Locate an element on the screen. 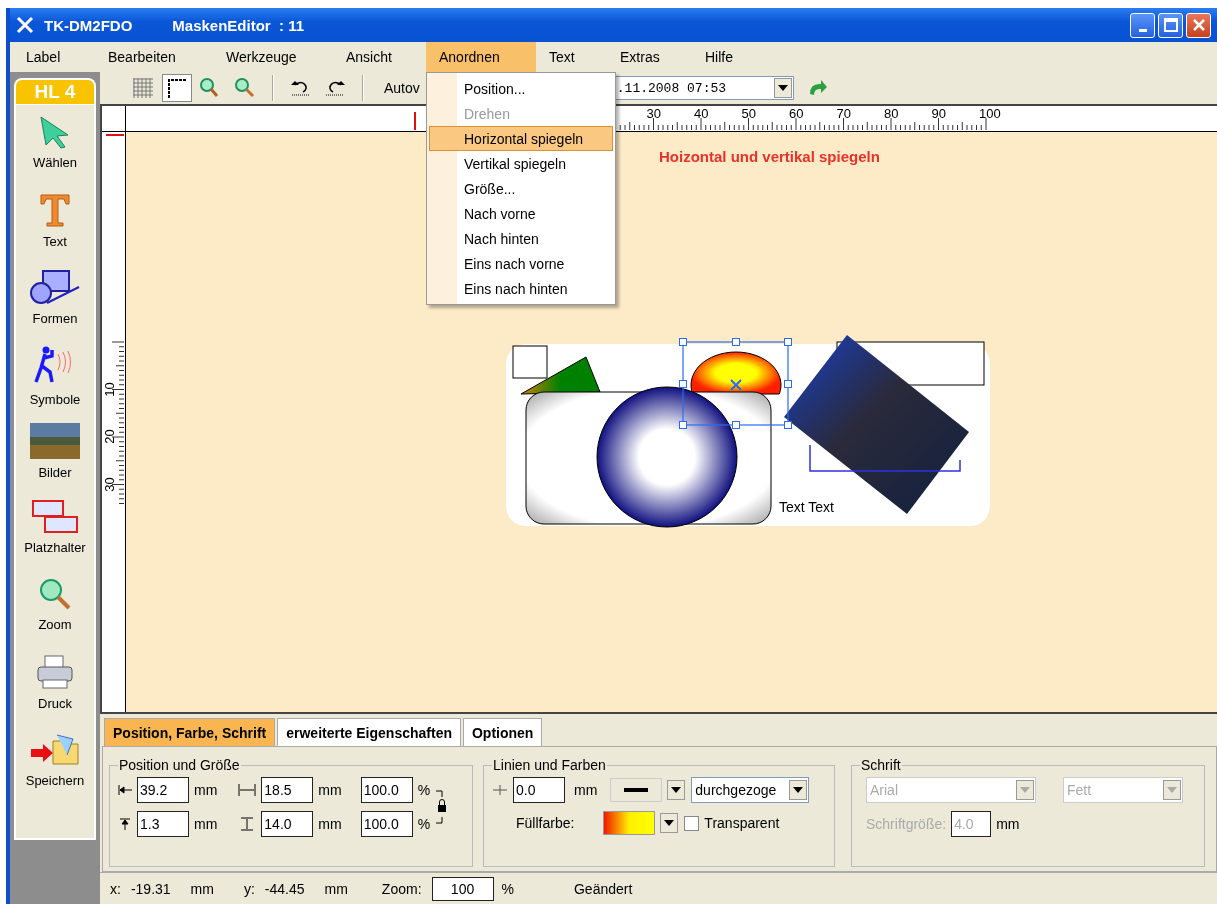 The width and height of the screenshot is (1217, 904). menu-item: Hilfe is located at coordinates (727, 57).